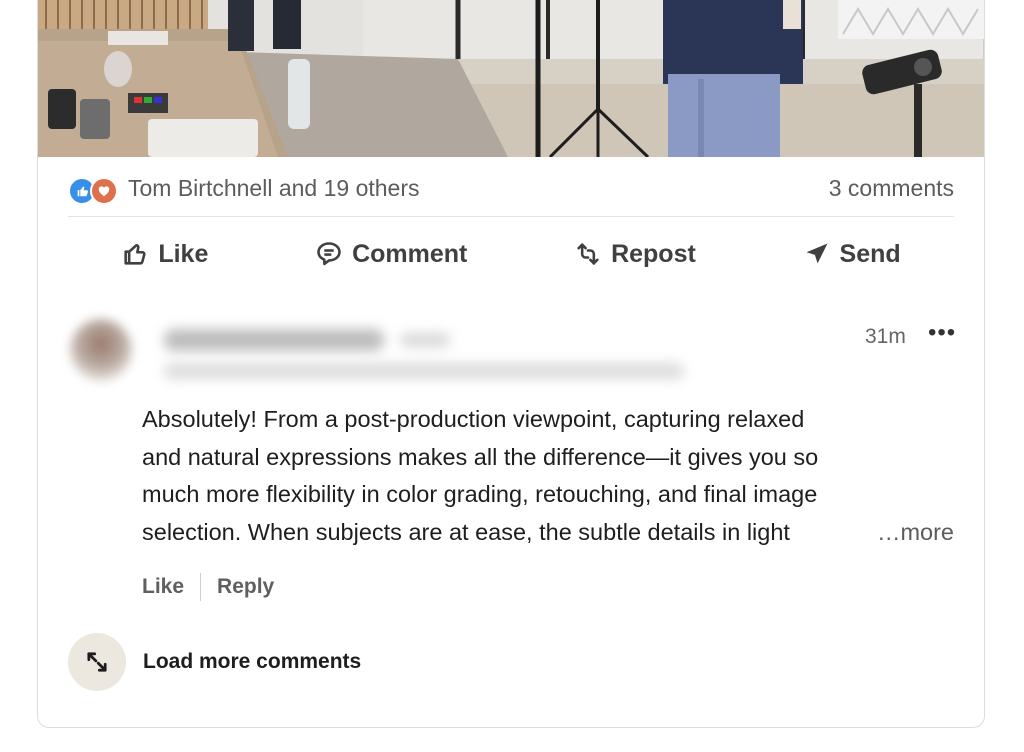  Describe the element at coordinates (245, 587) in the screenshot. I see `comment-reply-button: Reply` at that location.